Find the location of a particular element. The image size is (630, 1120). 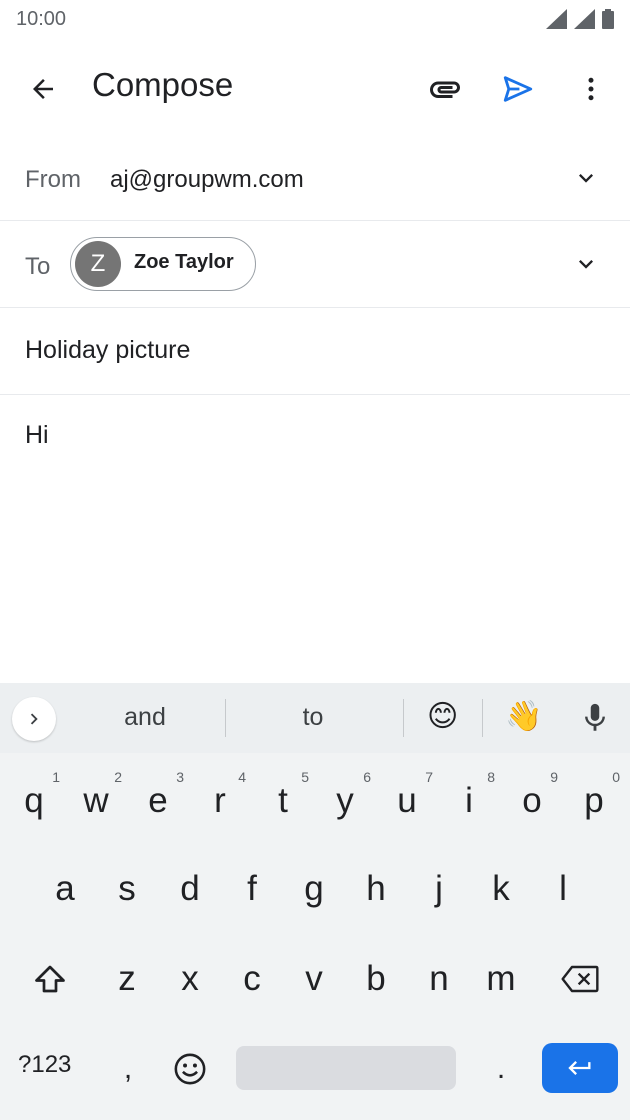

status-icons is located at coordinates (580, 19).